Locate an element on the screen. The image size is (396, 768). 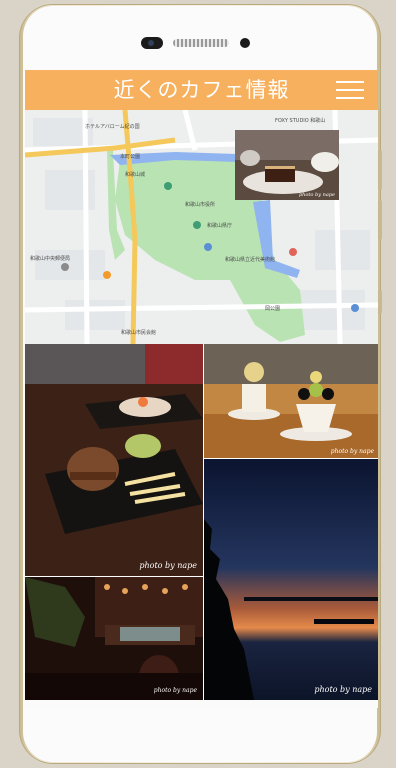
map-label: 本町公園 is located at coordinates (130, 156).